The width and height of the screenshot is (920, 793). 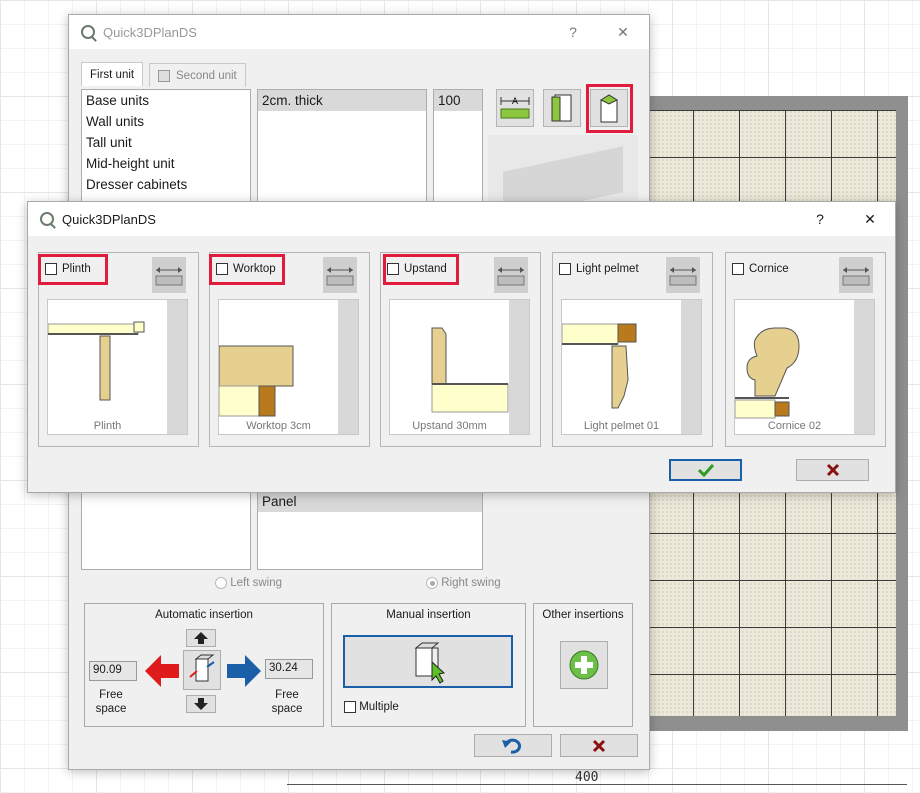 What do you see at coordinates (244, 671) in the screenshot?
I see `move-right-button` at bounding box center [244, 671].